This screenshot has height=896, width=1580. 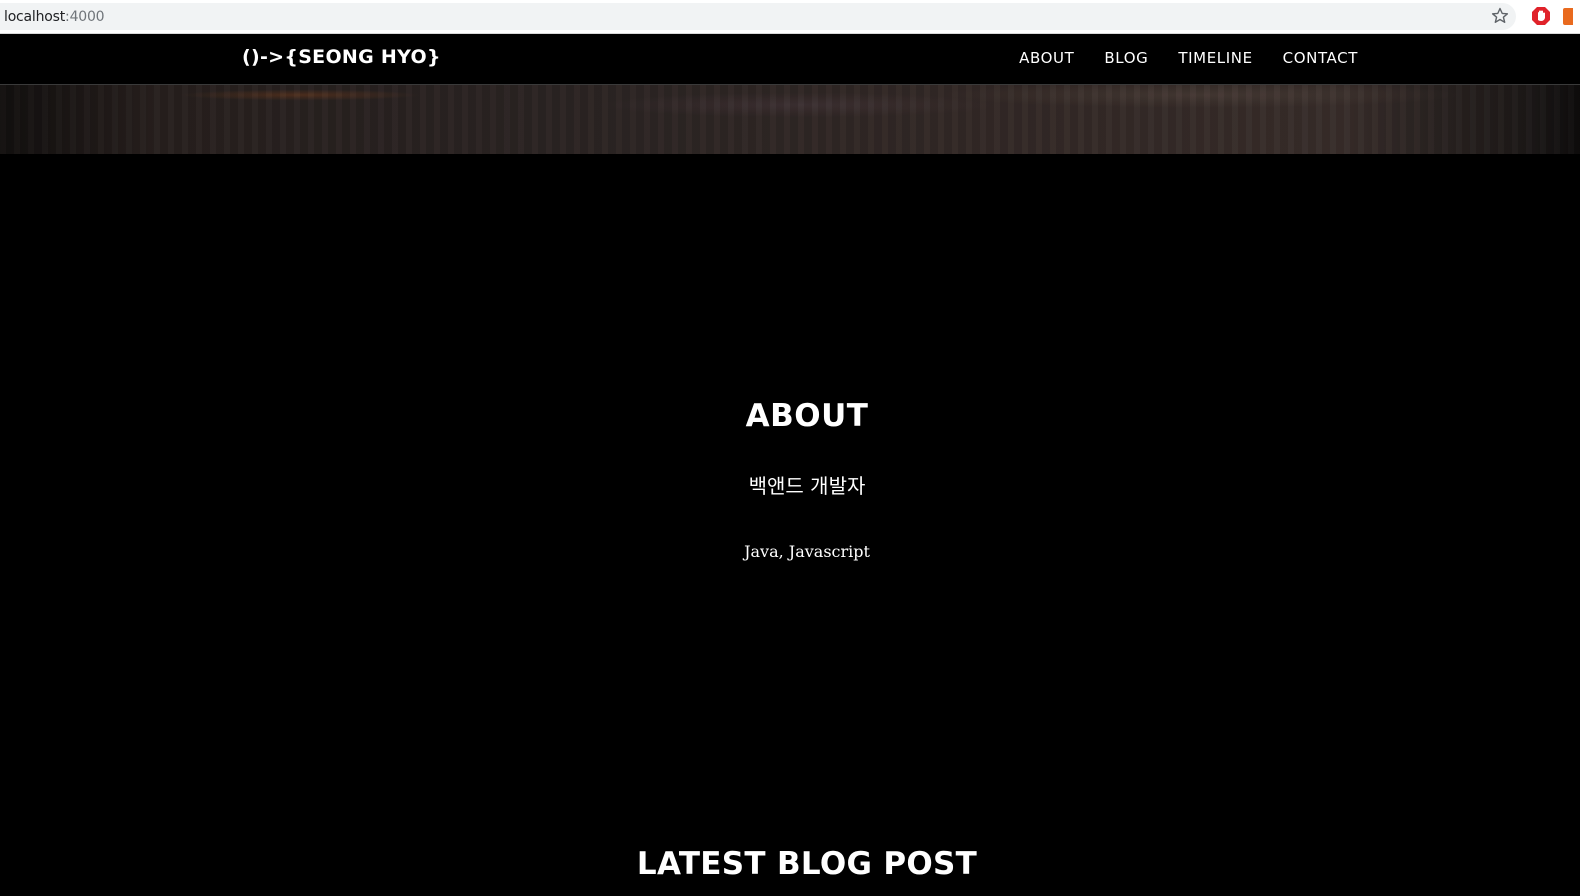 I want to click on bookmark-star-icon, so click(x=1500, y=16).